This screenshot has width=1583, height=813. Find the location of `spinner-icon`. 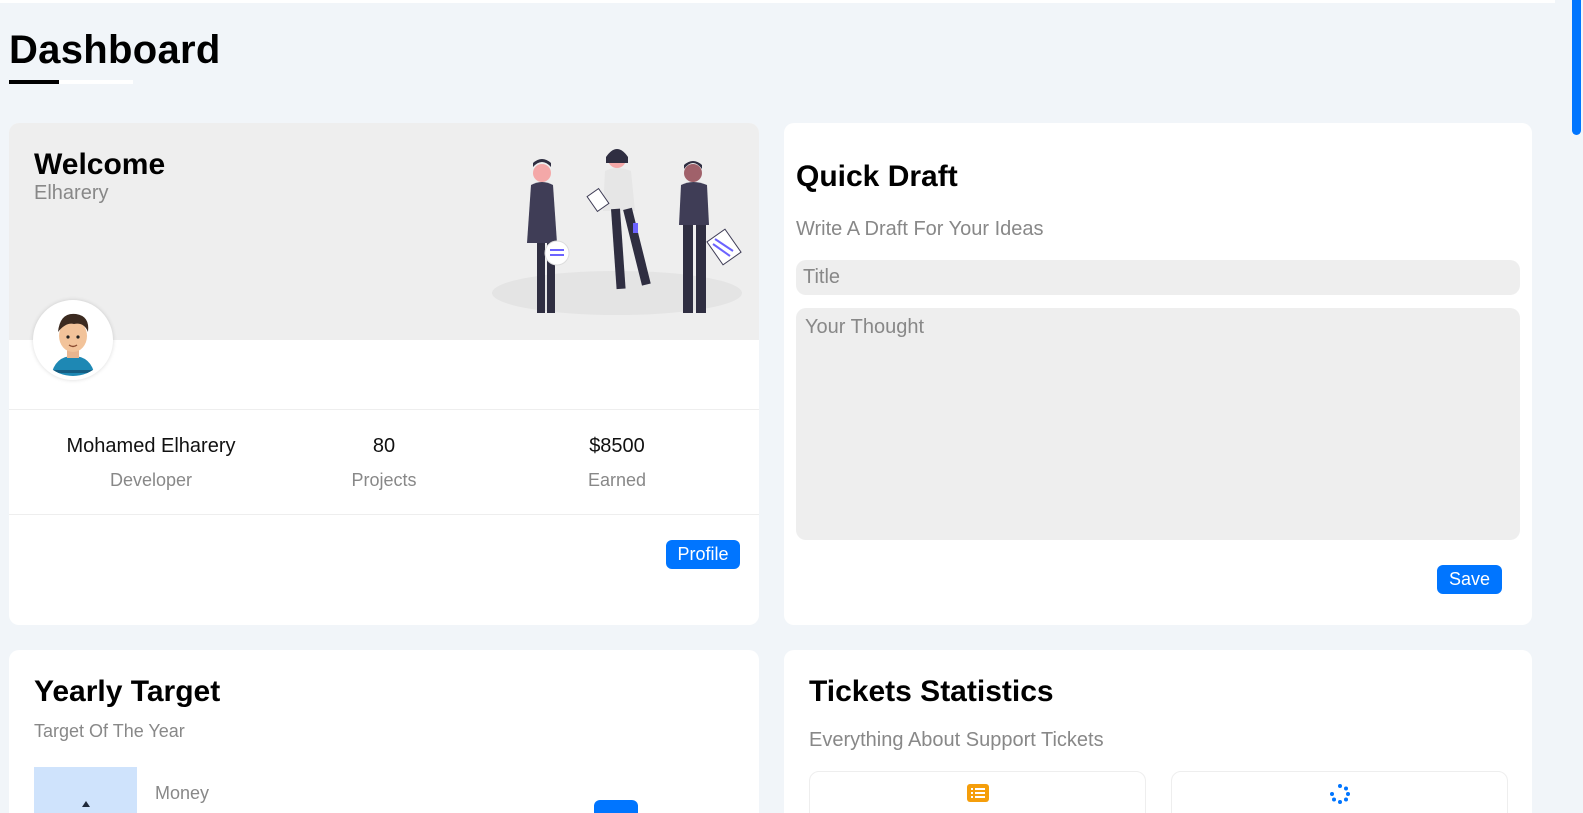

spinner-icon is located at coordinates (1340, 794).